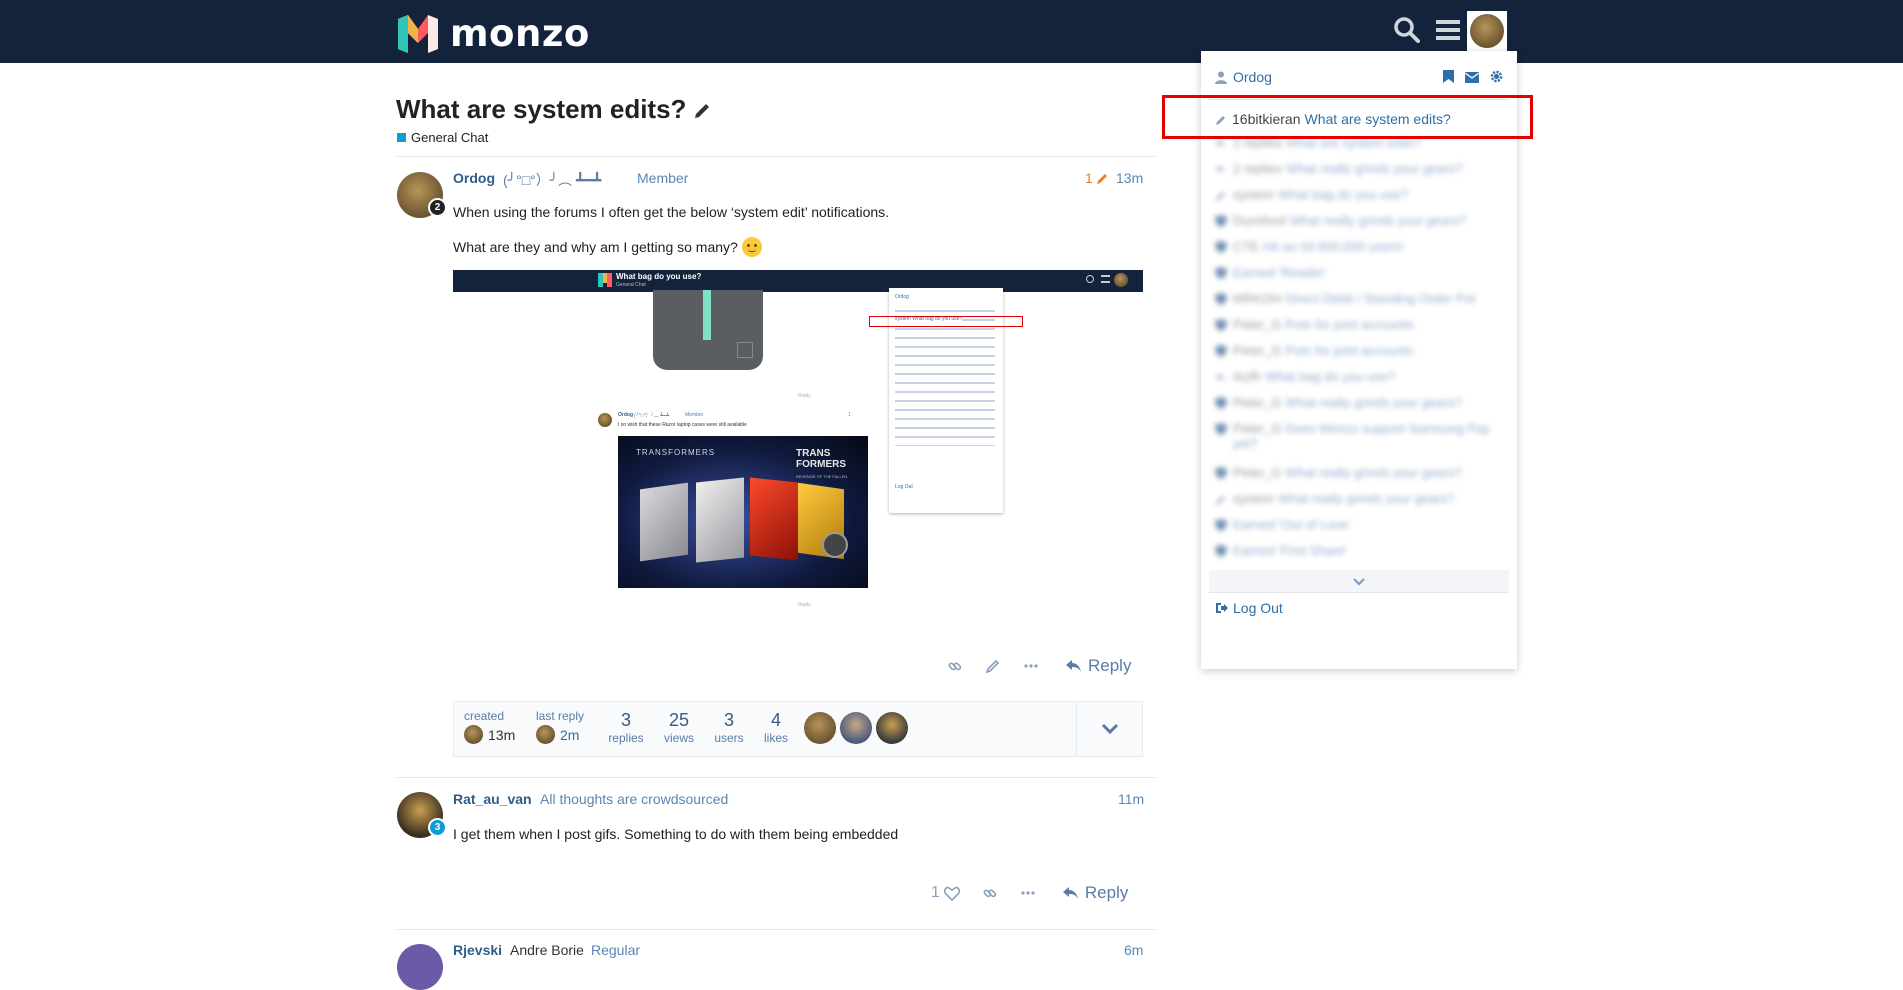  What do you see at coordinates (1472, 79) in the screenshot?
I see `envelope-icon` at bounding box center [1472, 79].